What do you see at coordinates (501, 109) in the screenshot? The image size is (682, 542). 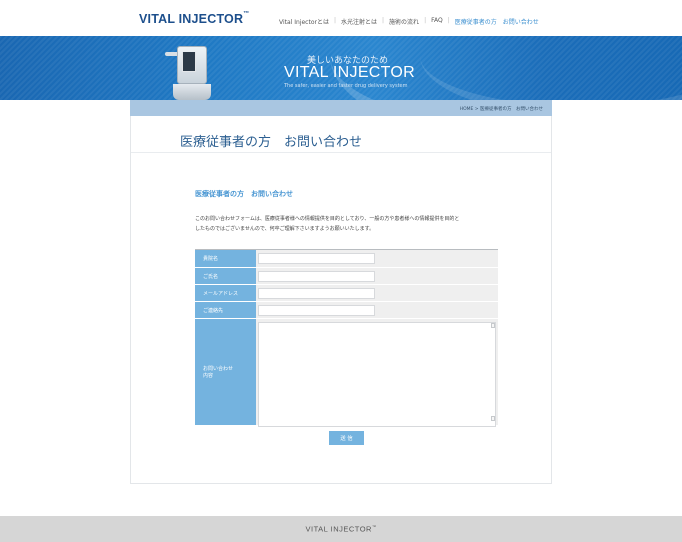 I see `breadcrumb: HOME > 医療従事者の方 お問い合わせ` at bounding box center [501, 109].